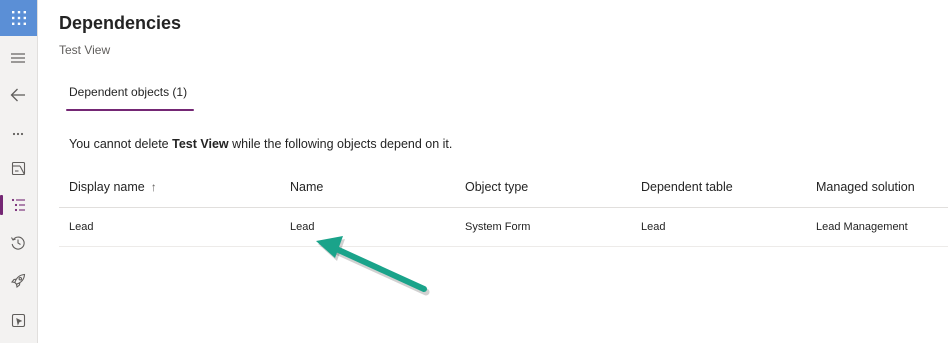 The width and height of the screenshot is (948, 343). I want to click on solution-checker-button, so click(18, 320).